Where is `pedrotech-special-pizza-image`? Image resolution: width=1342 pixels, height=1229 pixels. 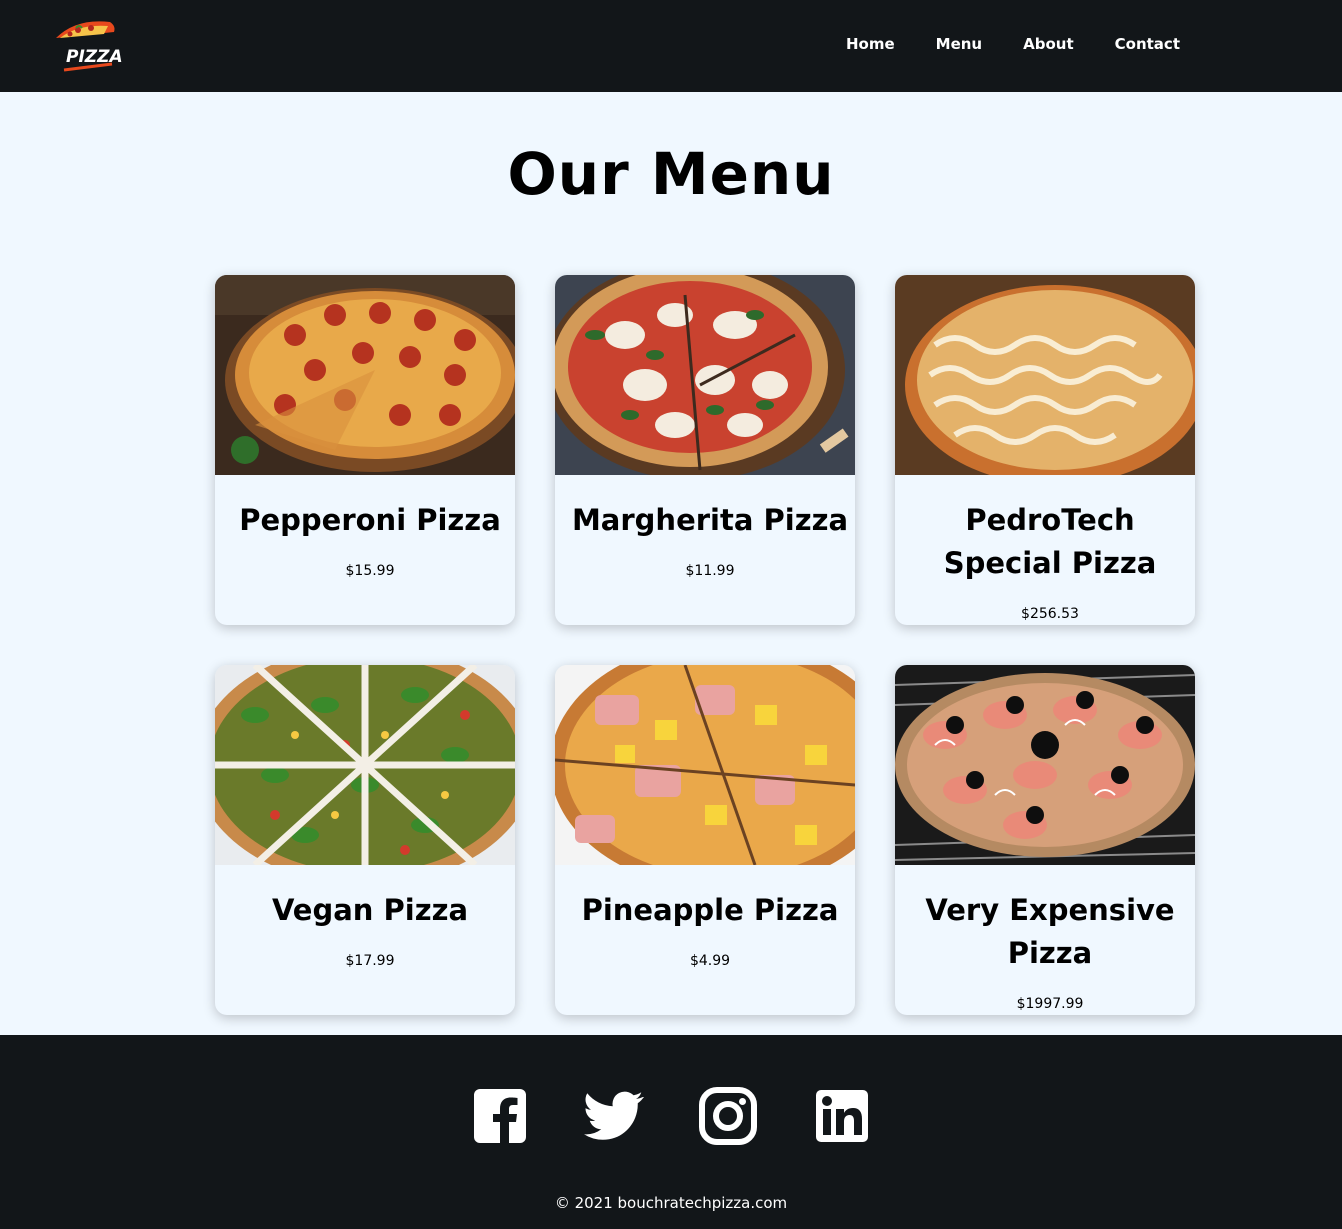 pedrotech-special-pizza-image is located at coordinates (1045, 375).